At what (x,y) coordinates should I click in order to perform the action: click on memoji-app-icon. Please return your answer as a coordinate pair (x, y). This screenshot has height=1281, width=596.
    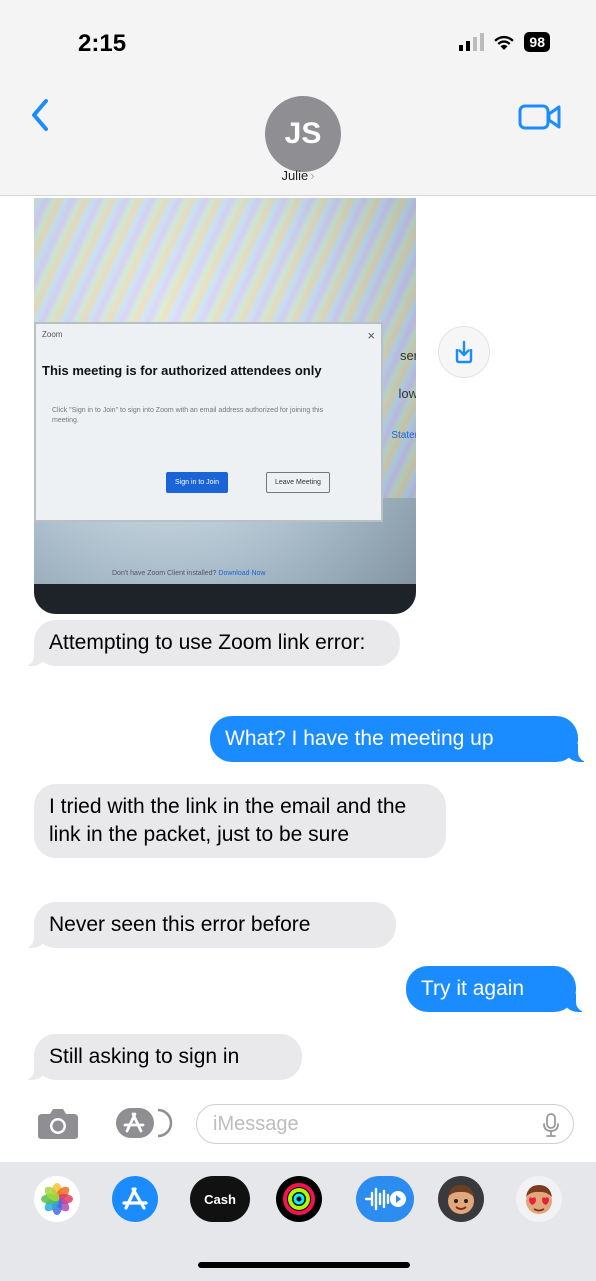
    Looking at the image, I should click on (461, 1199).